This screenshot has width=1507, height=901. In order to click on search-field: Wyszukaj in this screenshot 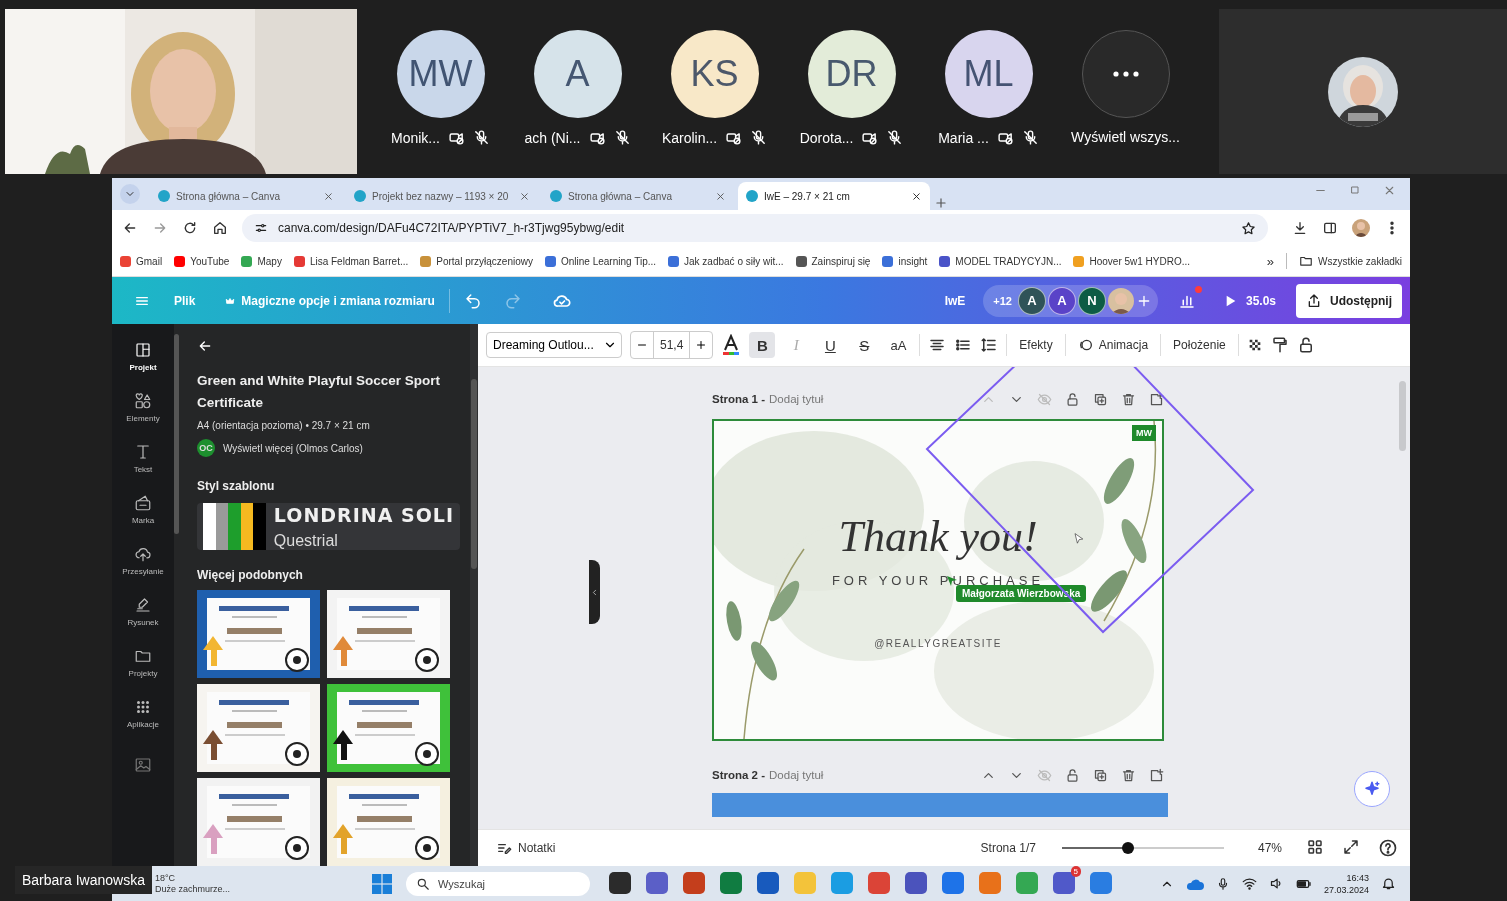, I will do `click(498, 883)`.